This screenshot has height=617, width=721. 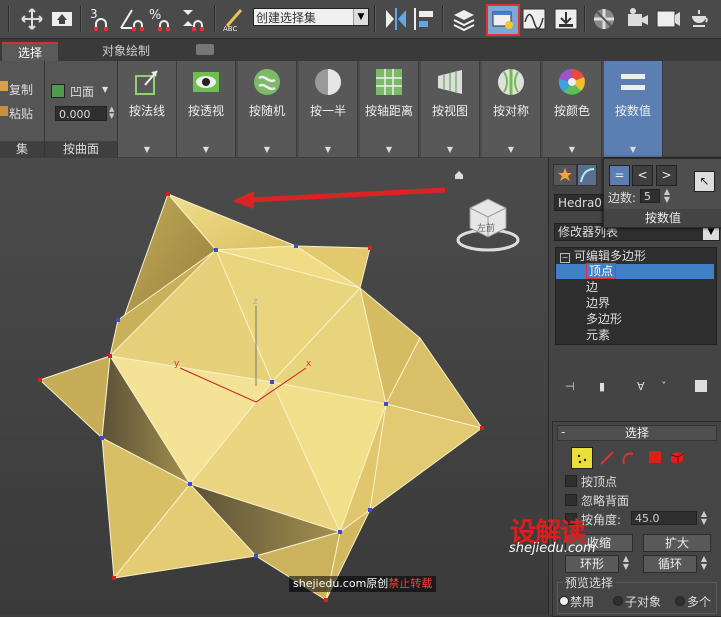 What do you see at coordinates (635, 271) in the screenshot?
I see `stack-item-vertex: 顶点` at bounding box center [635, 271].